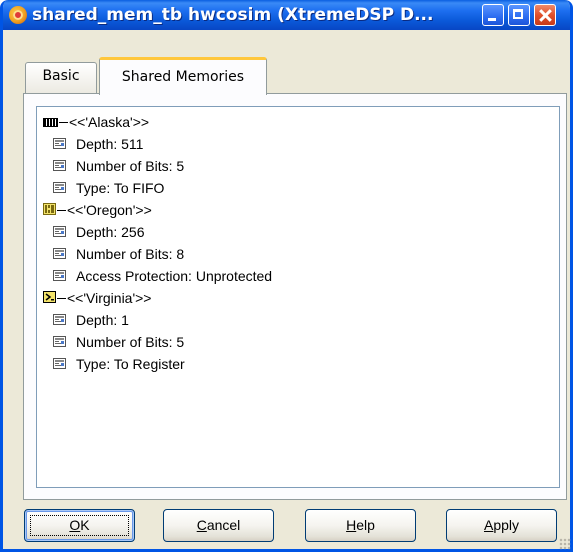 This screenshot has width=573, height=552. What do you see at coordinates (50, 122) in the screenshot?
I see `fifo-memory-icon` at bounding box center [50, 122].